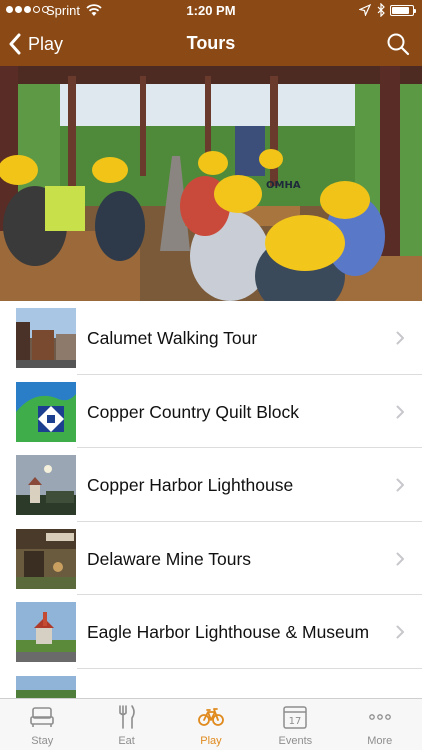 The image size is (422, 750). What do you see at coordinates (228, 632) in the screenshot?
I see `tour-title: Eagle Harbor Lighthouse & Museum` at bounding box center [228, 632].